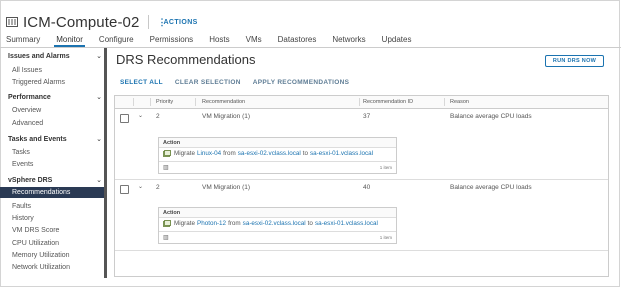 This screenshot has height=288, width=621. What do you see at coordinates (35, 243) in the screenshot?
I see `sidebar-item-cpu-utilization: CPU Utilization` at bounding box center [35, 243].